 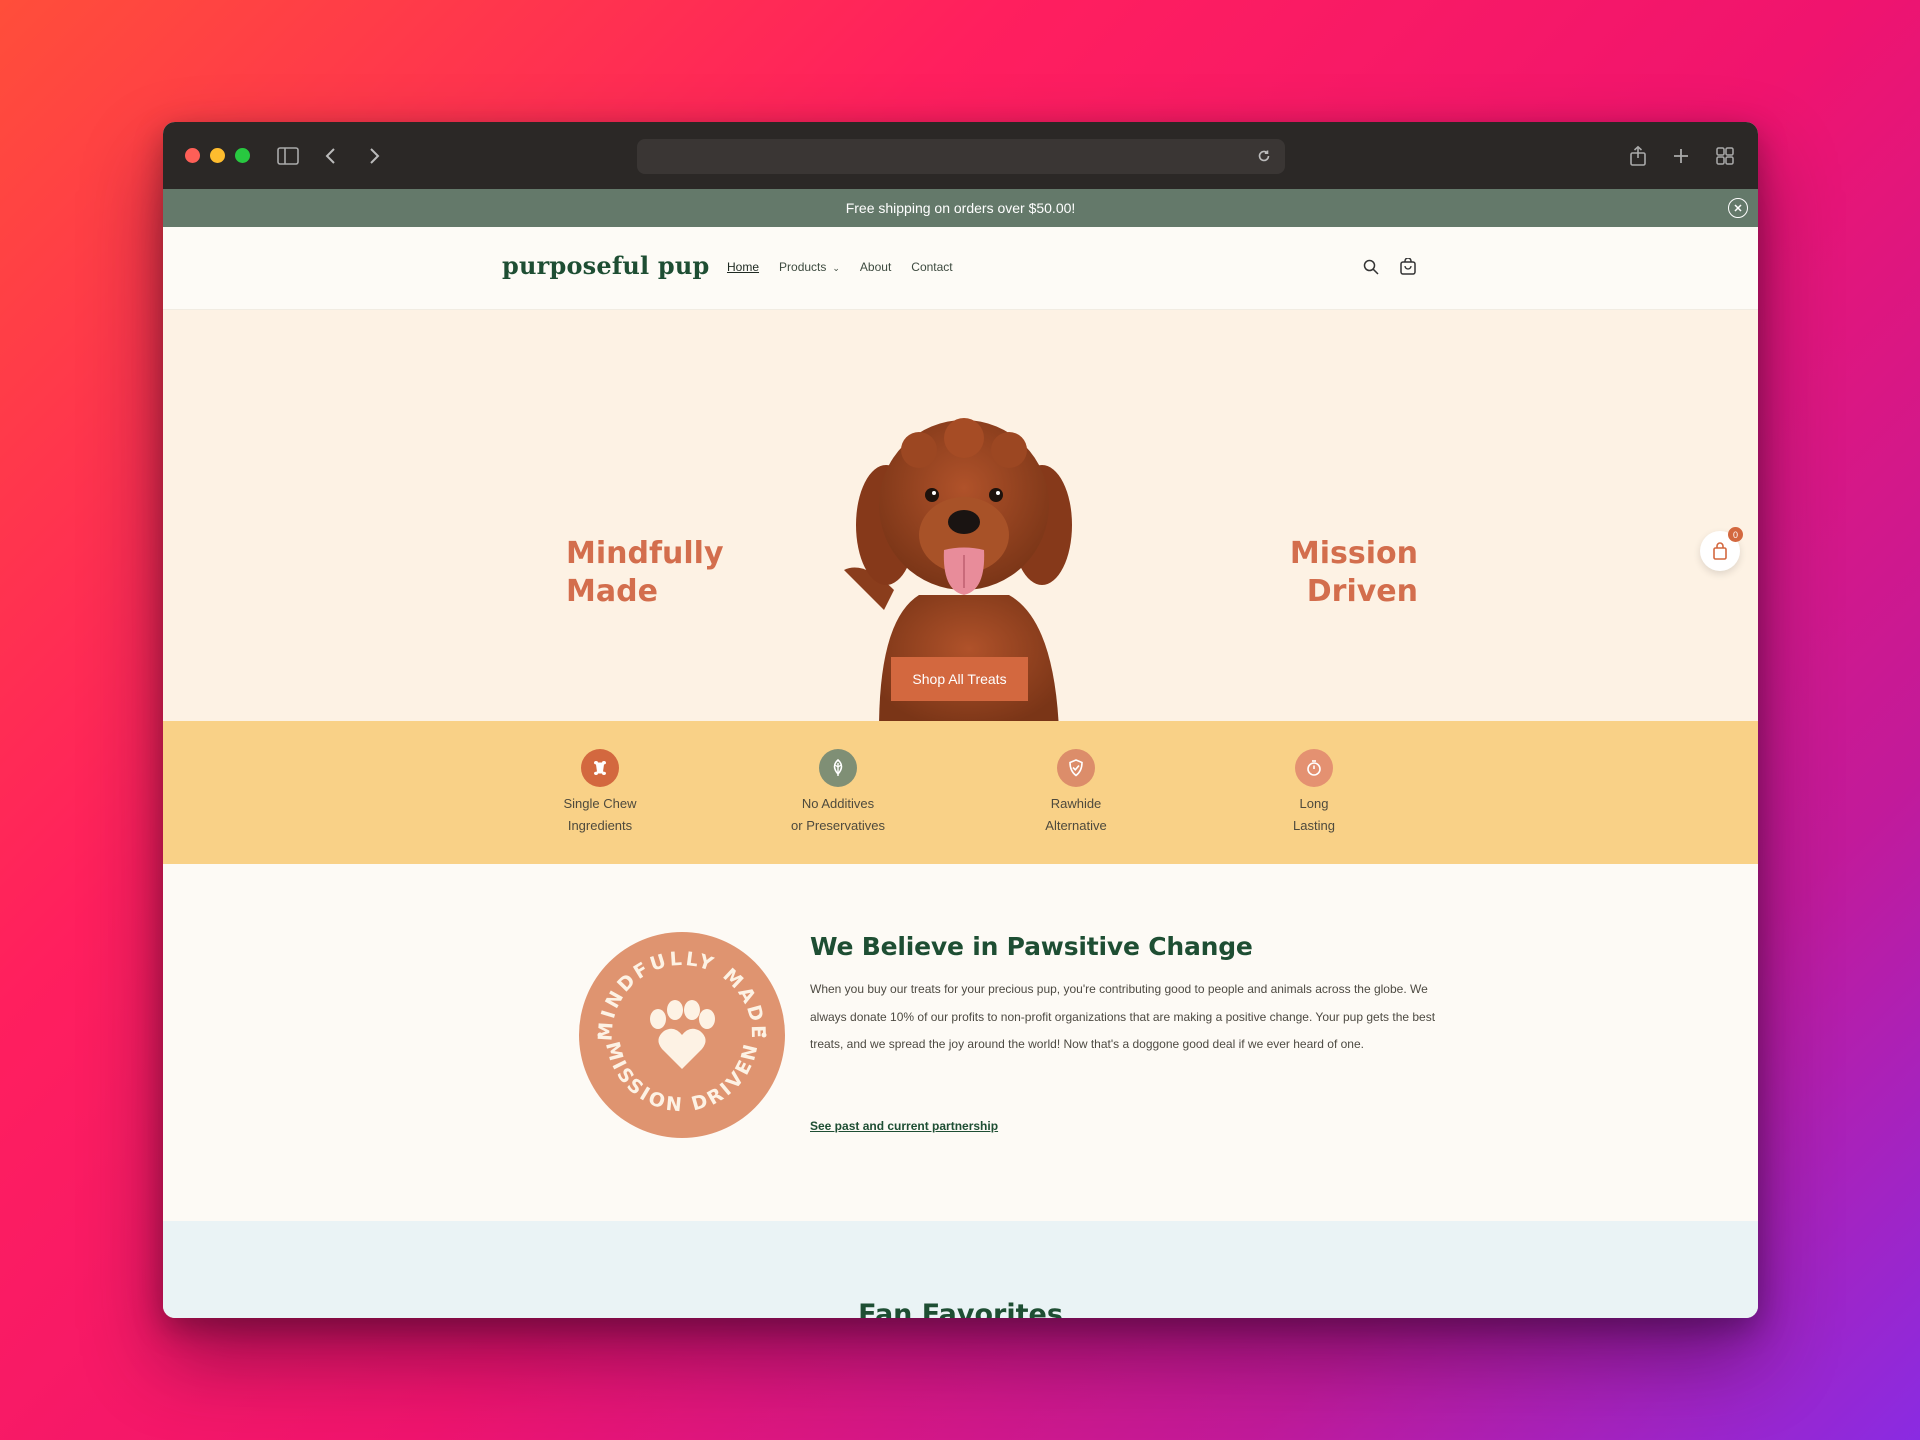 What do you see at coordinates (242, 155) in the screenshot?
I see `maximize-window-button` at bounding box center [242, 155].